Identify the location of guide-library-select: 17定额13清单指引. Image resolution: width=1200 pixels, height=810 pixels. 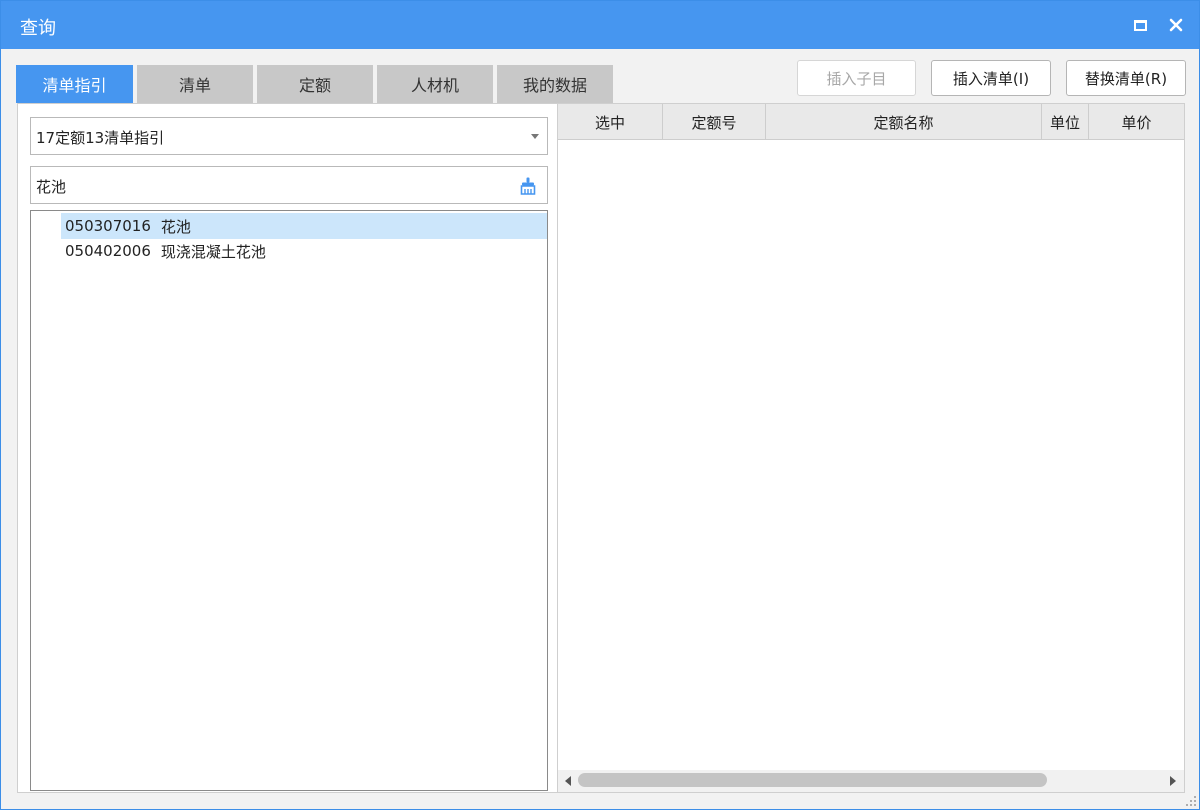
(289, 136).